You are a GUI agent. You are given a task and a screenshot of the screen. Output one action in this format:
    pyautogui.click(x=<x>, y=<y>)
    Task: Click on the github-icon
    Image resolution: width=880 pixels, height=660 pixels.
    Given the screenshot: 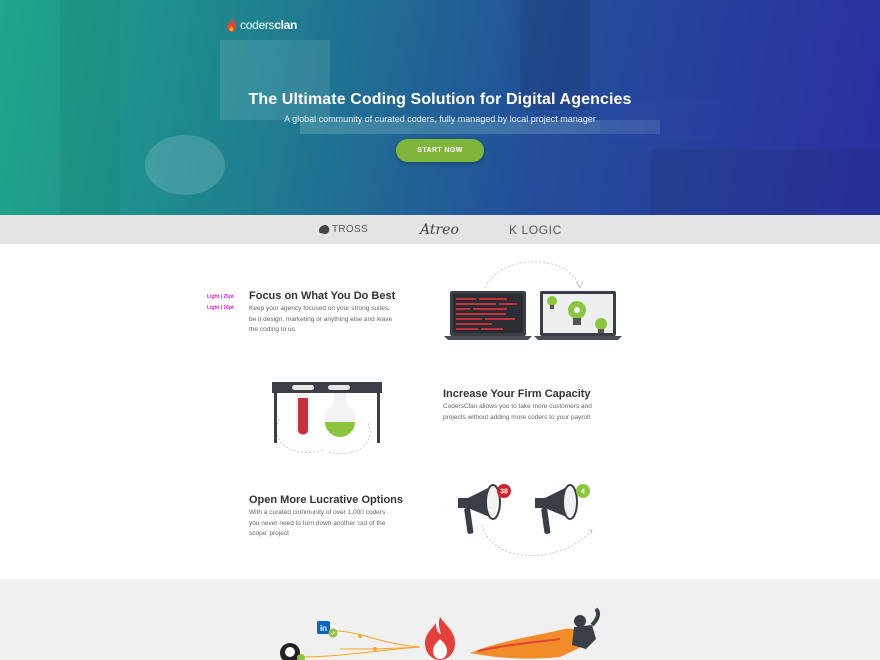 What is the action you would take?
    pyautogui.click(x=292, y=651)
    